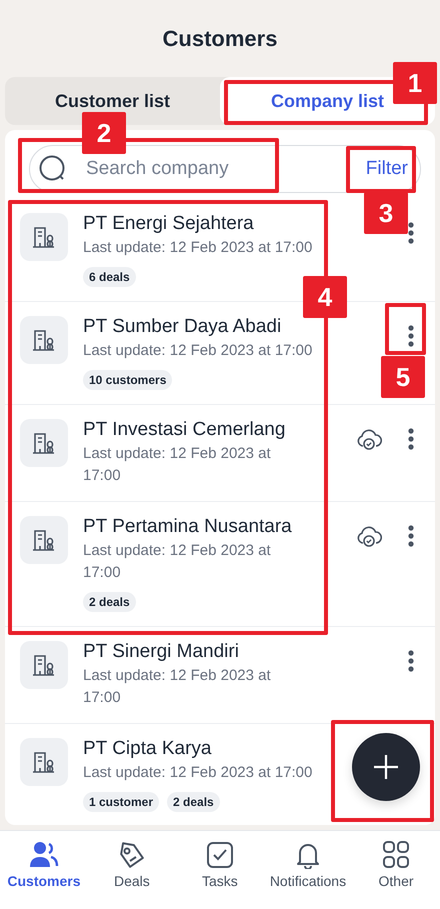 Image resolution: width=440 pixels, height=909 pixels. I want to click on count-tag: 10 customers, so click(127, 380).